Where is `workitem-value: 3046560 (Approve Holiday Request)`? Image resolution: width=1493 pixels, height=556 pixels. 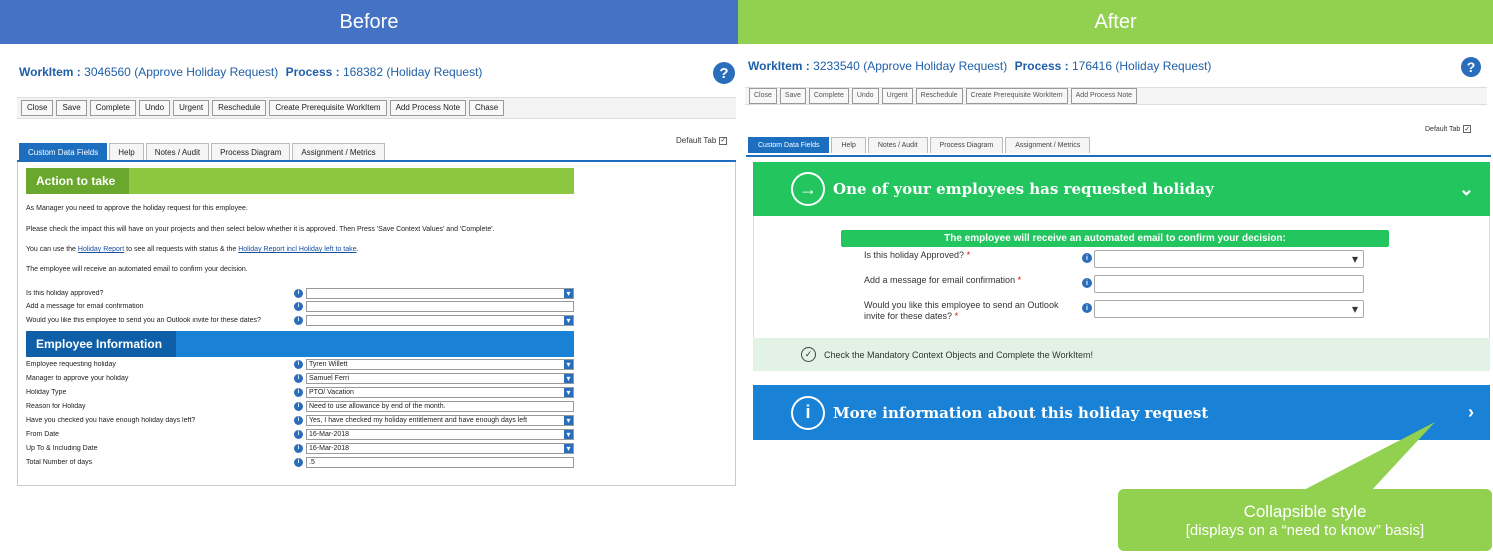 workitem-value: 3046560 (Approve Holiday Request) is located at coordinates (181, 72).